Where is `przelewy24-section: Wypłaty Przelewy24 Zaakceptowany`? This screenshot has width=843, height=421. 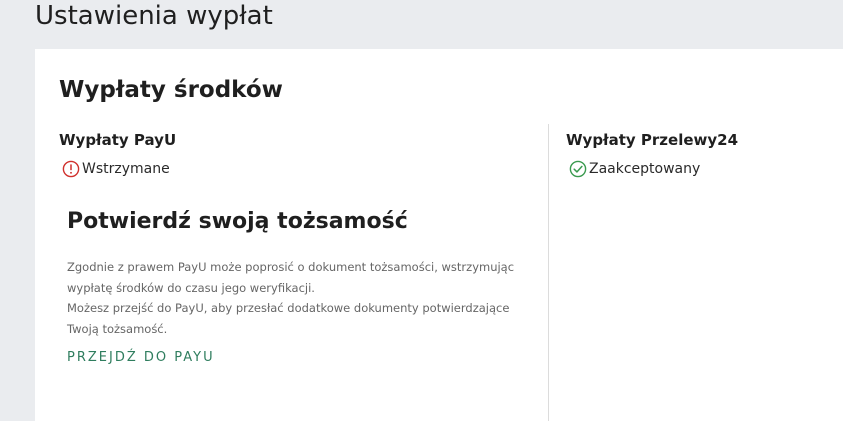 przelewy24-section: Wypłaty Przelewy24 Zaakceptowany is located at coordinates (696, 154).